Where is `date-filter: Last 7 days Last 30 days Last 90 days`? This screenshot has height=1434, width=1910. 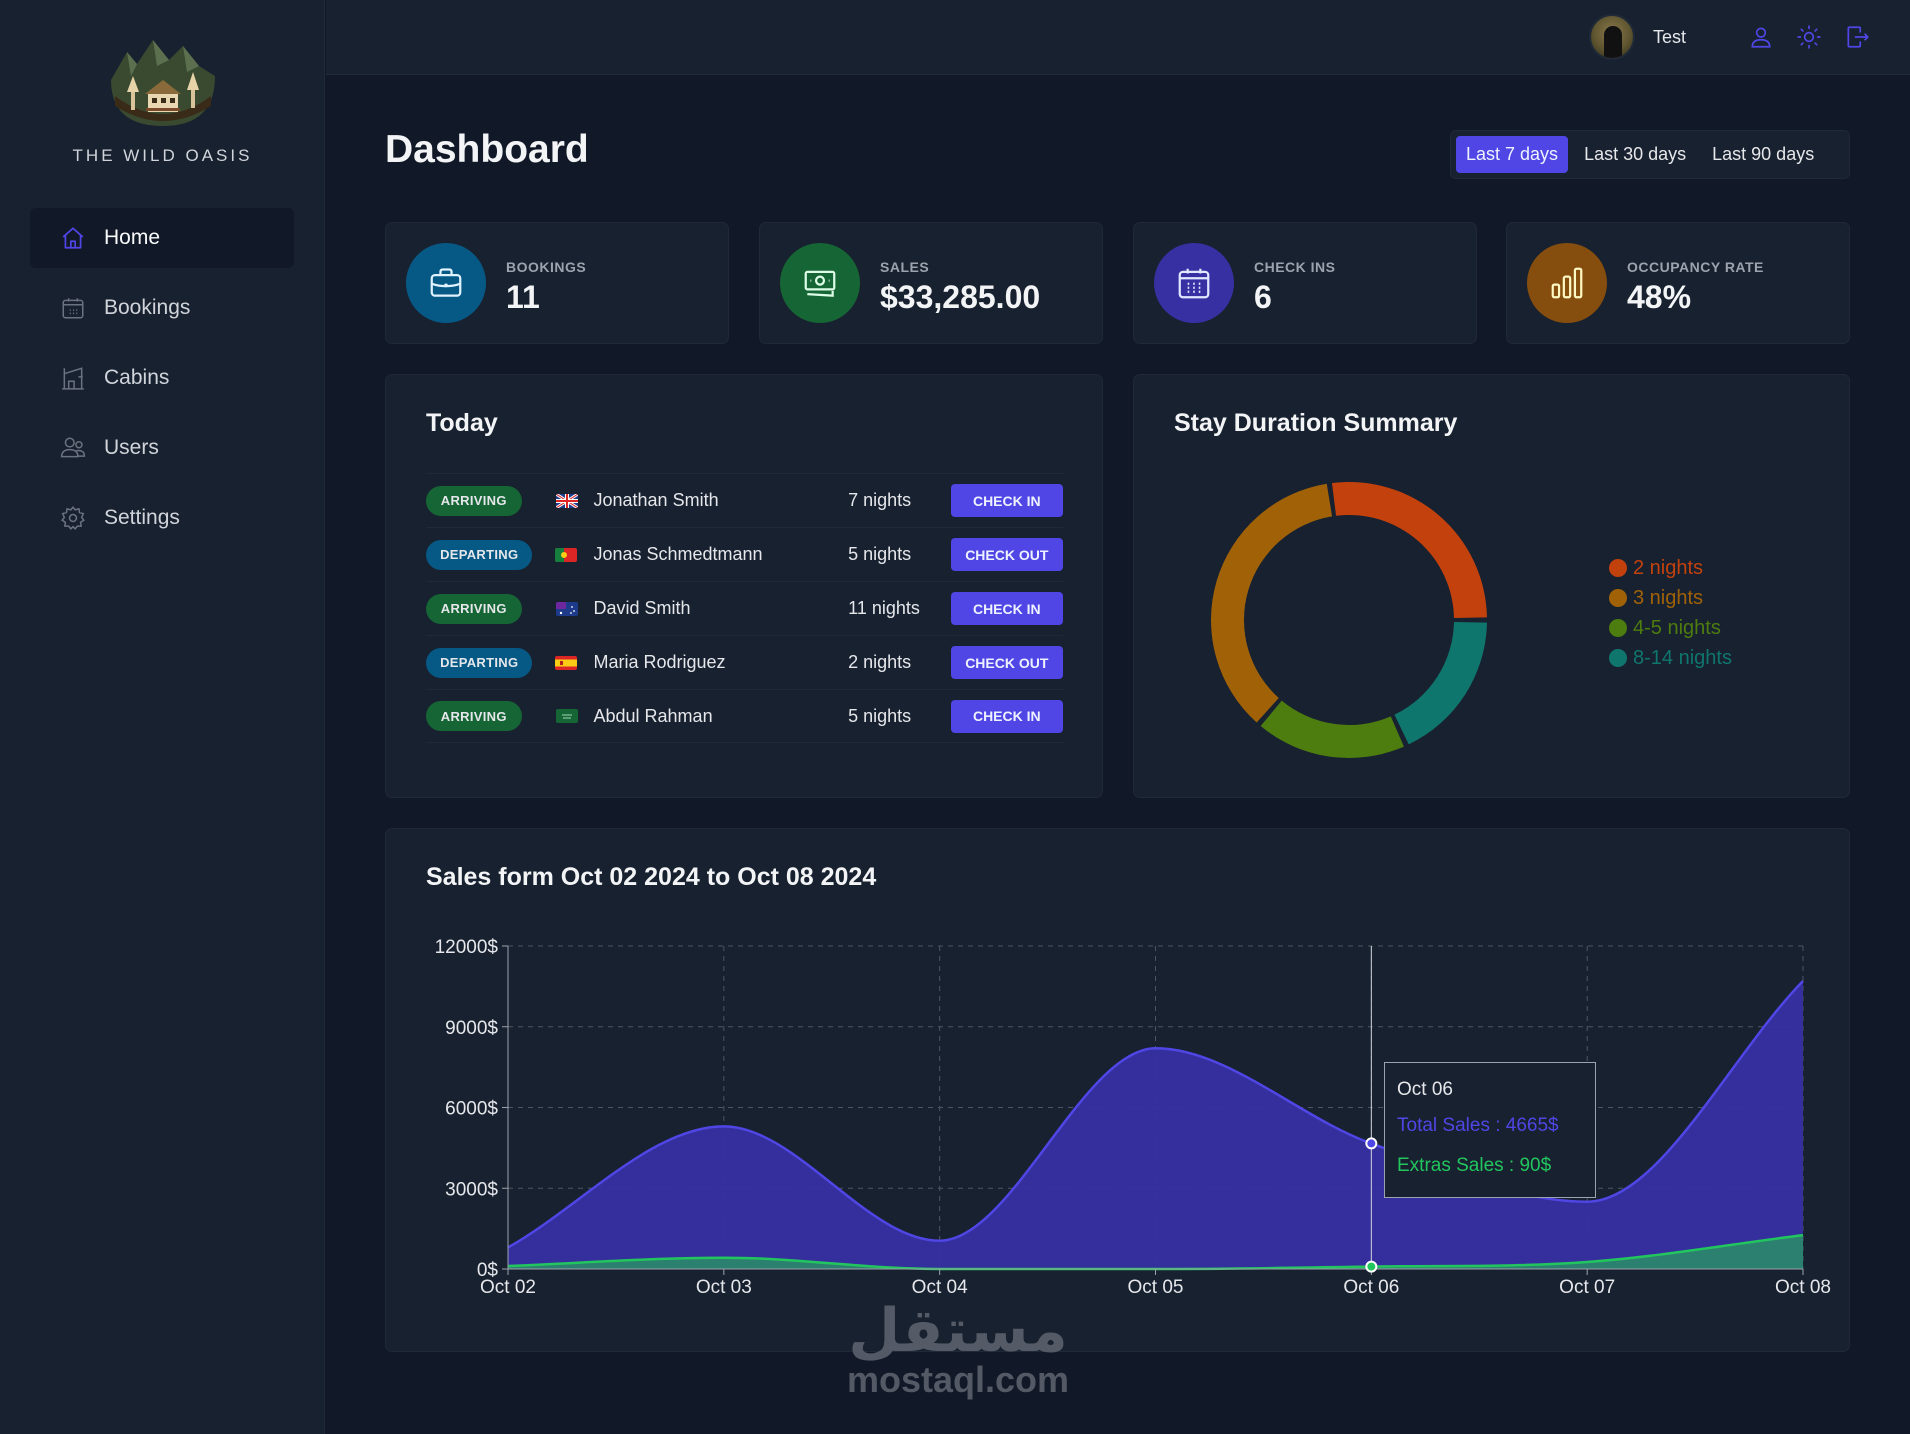 date-filter: Last 7 days Last 30 days Last 90 days is located at coordinates (1650, 154).